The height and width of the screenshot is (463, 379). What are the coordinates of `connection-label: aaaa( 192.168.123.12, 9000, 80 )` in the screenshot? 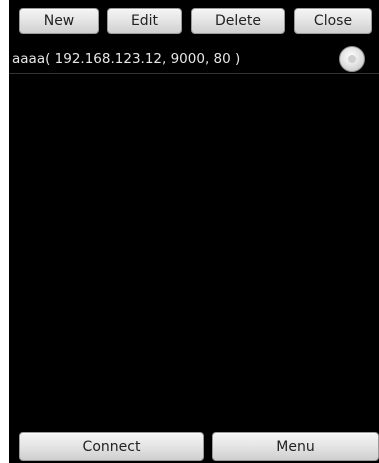 It's located at (126, 59).